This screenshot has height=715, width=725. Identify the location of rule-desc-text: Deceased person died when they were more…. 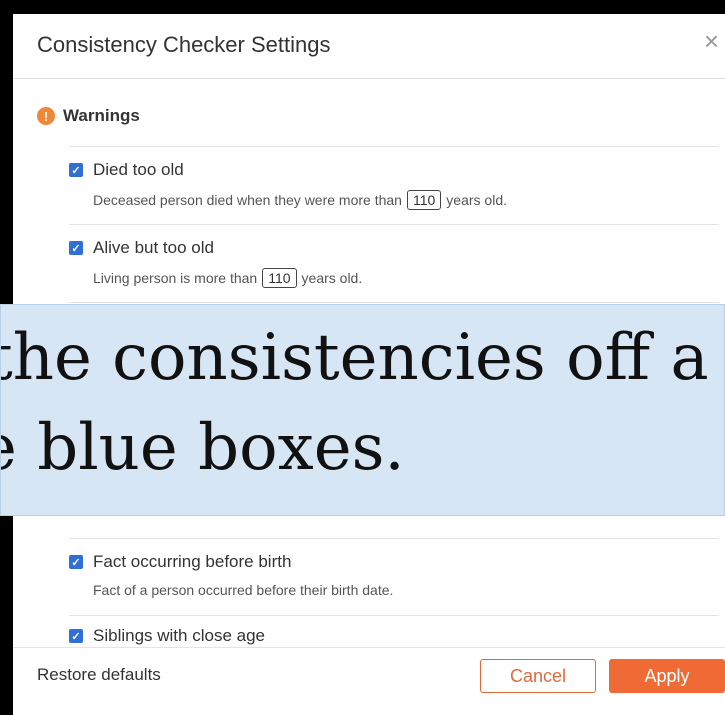
(247, 200).